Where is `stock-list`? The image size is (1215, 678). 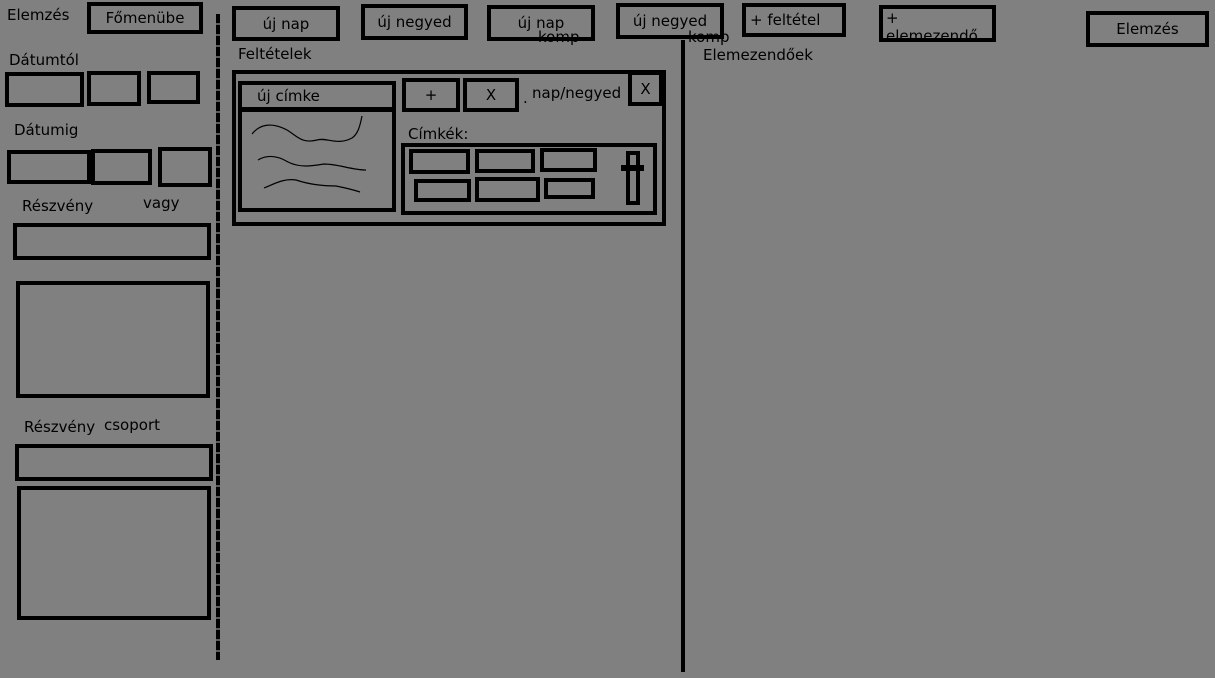
stock-list is located at coordinates (113, 339).